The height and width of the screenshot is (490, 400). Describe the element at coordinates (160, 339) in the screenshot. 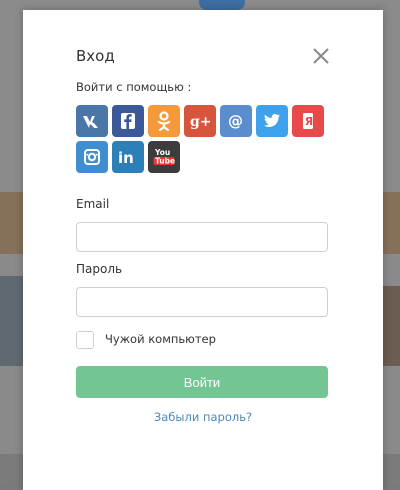

I see `foreign-computer-label: Чужой компьютер` at that location.